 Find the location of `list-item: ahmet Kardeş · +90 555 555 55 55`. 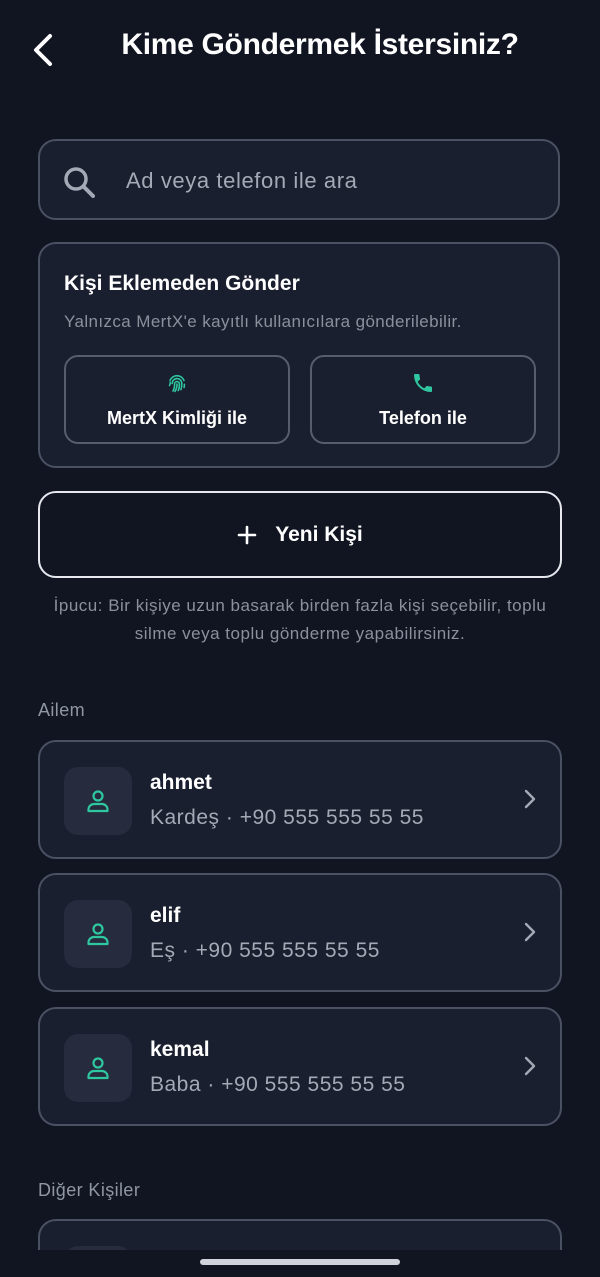

list-item: ahmet Kardeş · +90 555 555 55 55 is located at coordinates (300, 799).